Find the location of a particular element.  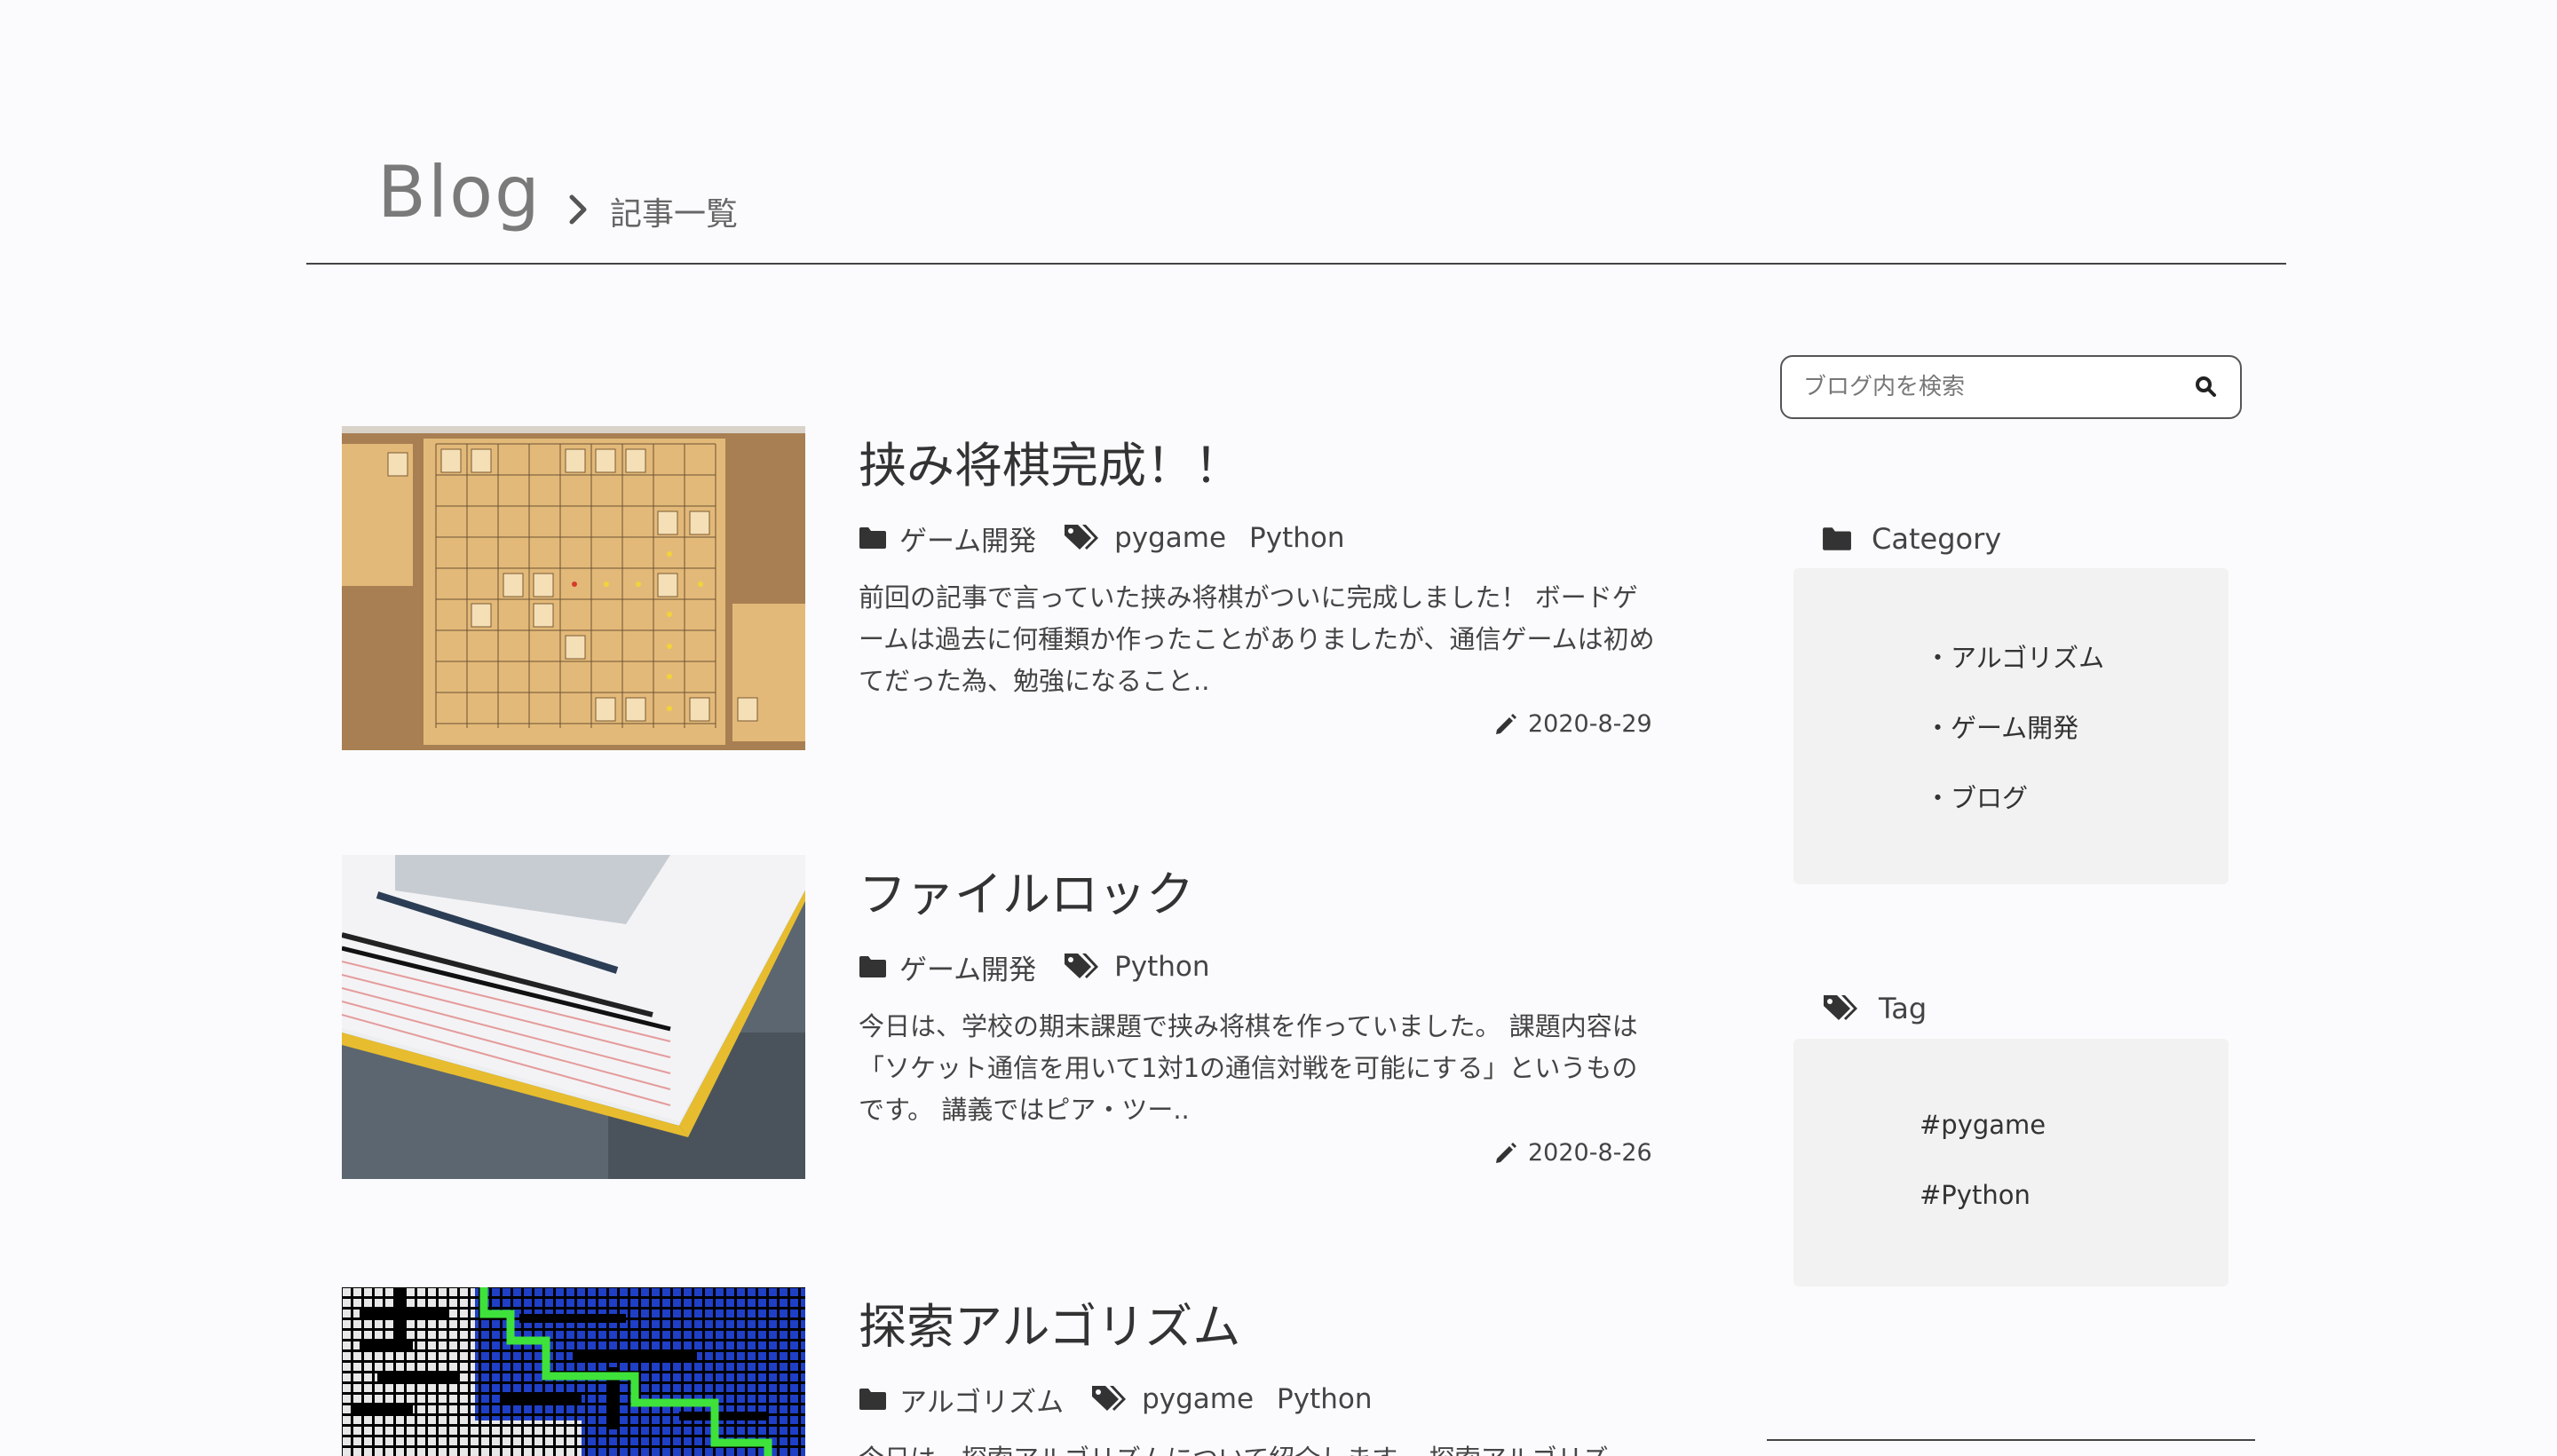

category-item: ・ブログ is located at coordinates (1976, 796).